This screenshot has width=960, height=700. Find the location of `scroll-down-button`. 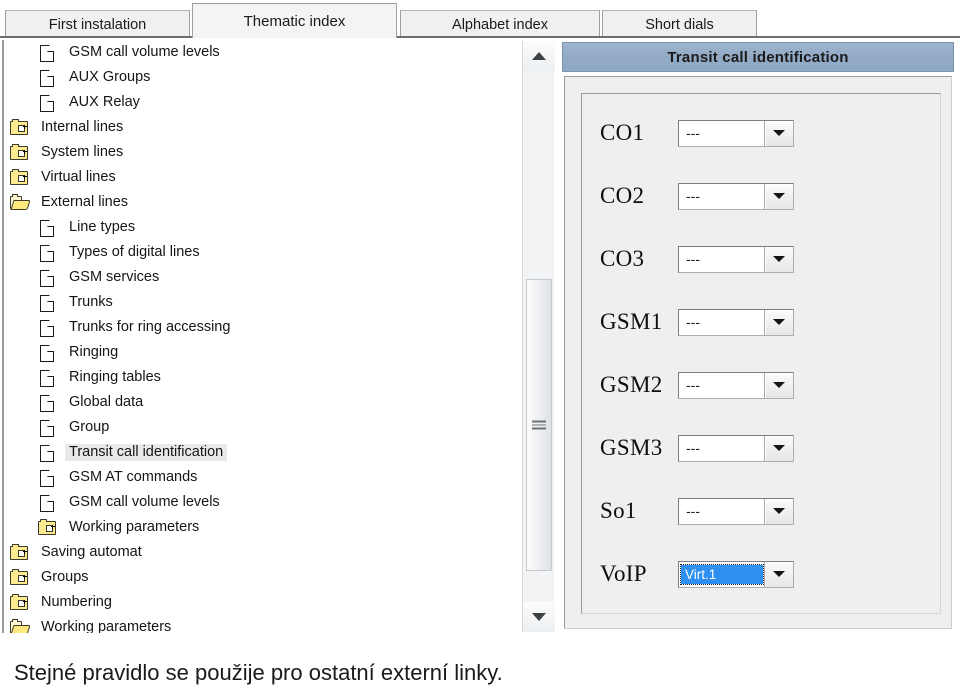

scroll-down-button is located at coordinates (539, 617).